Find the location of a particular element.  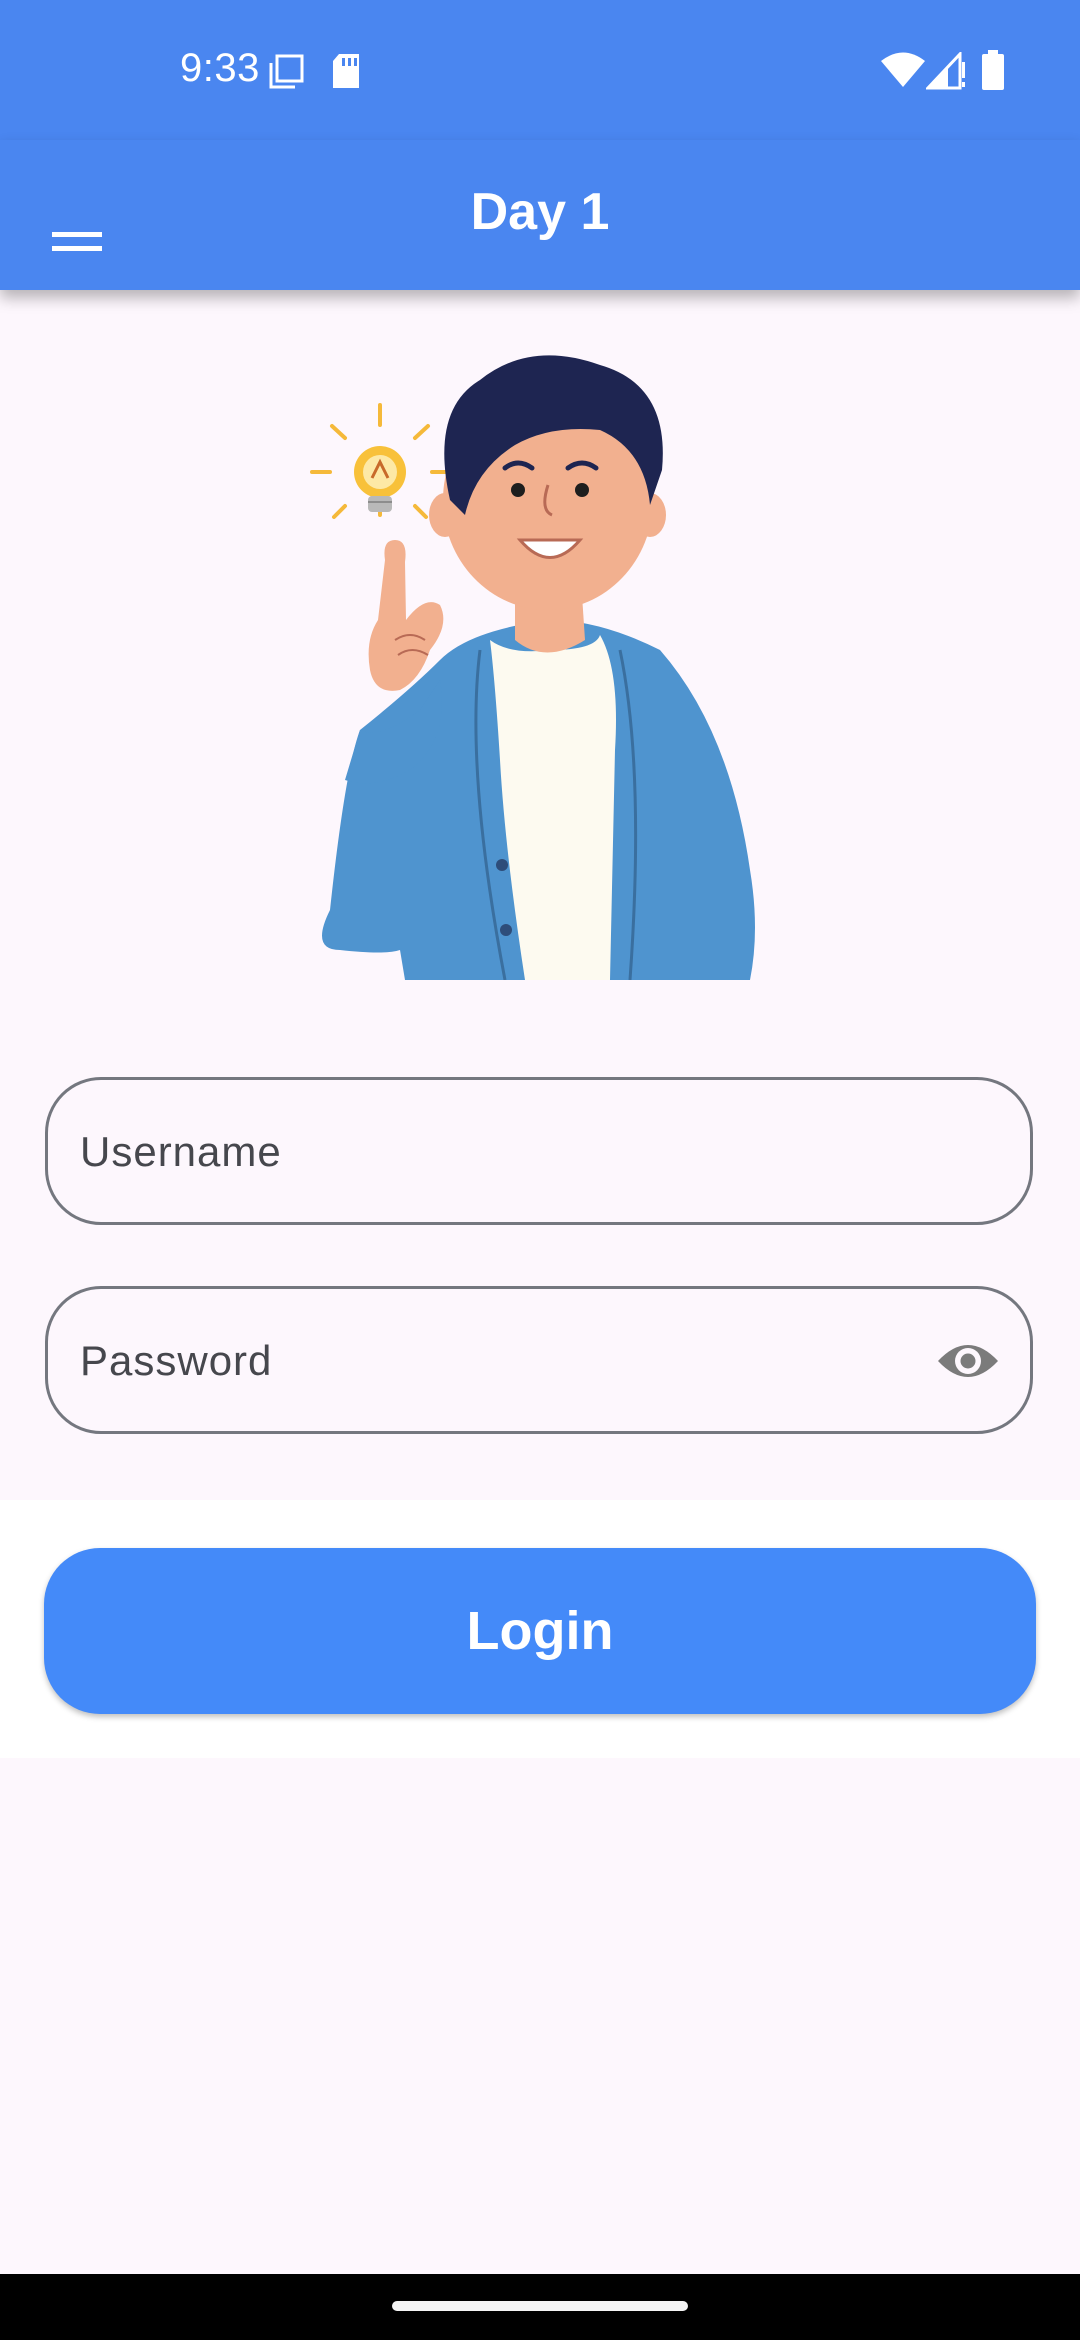

password-visibility-toggle is located at coordinates (968, 1361).